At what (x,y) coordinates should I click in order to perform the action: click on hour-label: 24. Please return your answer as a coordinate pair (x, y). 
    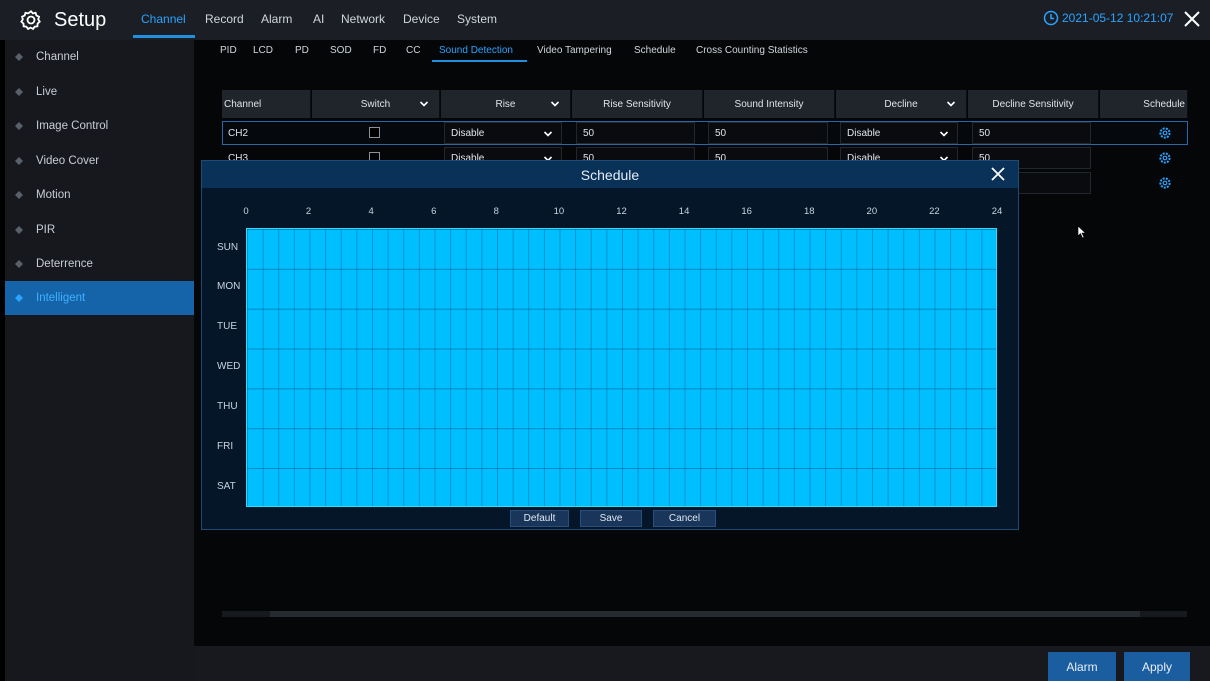
    Looking at the image, I should click on (997, 211).